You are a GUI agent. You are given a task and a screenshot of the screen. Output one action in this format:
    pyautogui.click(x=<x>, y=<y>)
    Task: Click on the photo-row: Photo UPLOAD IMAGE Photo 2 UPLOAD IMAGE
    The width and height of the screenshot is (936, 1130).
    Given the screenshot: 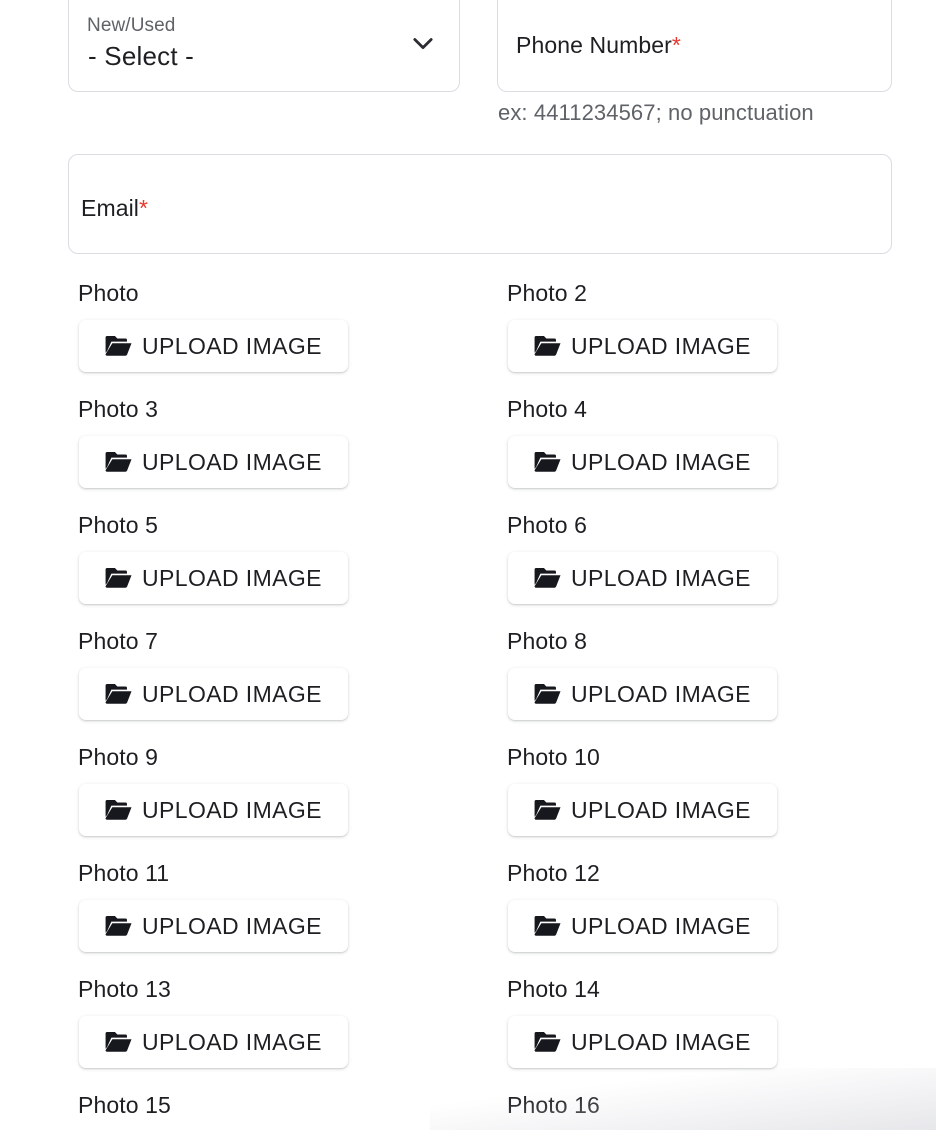 What is the action you would take?
    pyautogui.click(x=468, y=340)
    